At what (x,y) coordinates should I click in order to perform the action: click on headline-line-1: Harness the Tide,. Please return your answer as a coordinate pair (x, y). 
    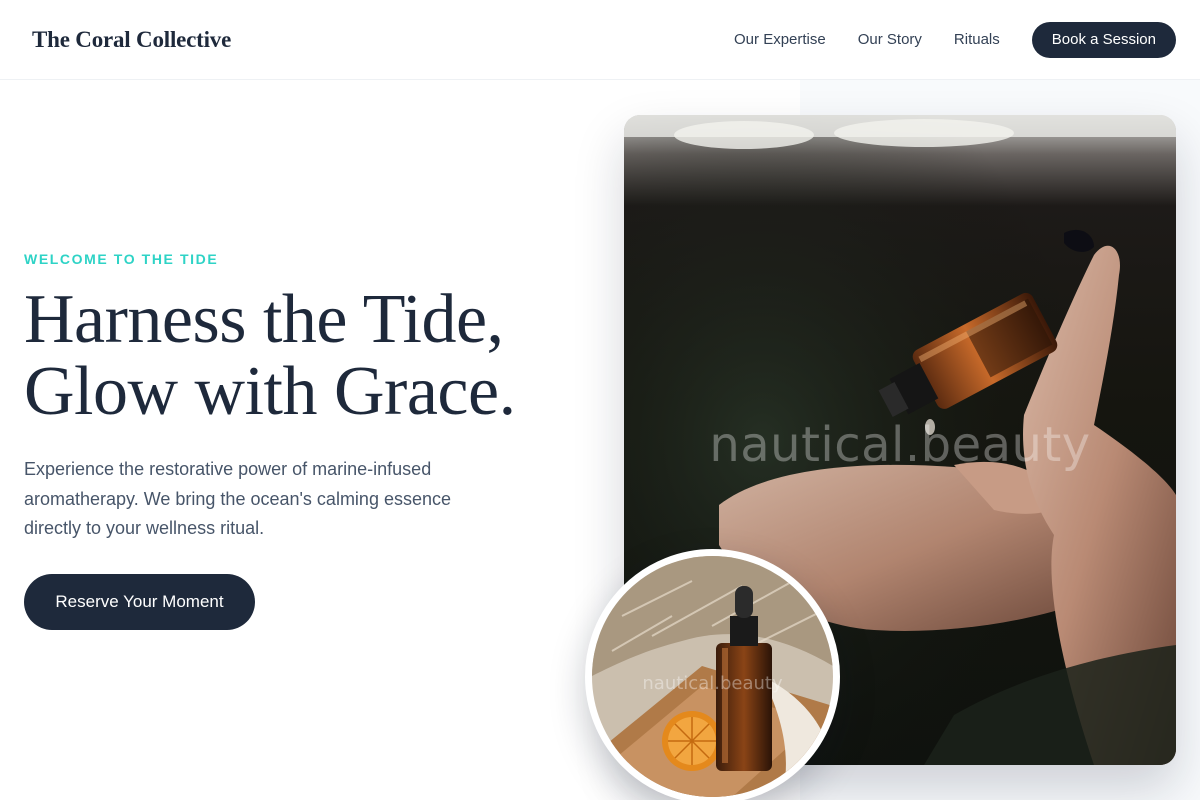
    Looking at the image, I should click on (264, 319).